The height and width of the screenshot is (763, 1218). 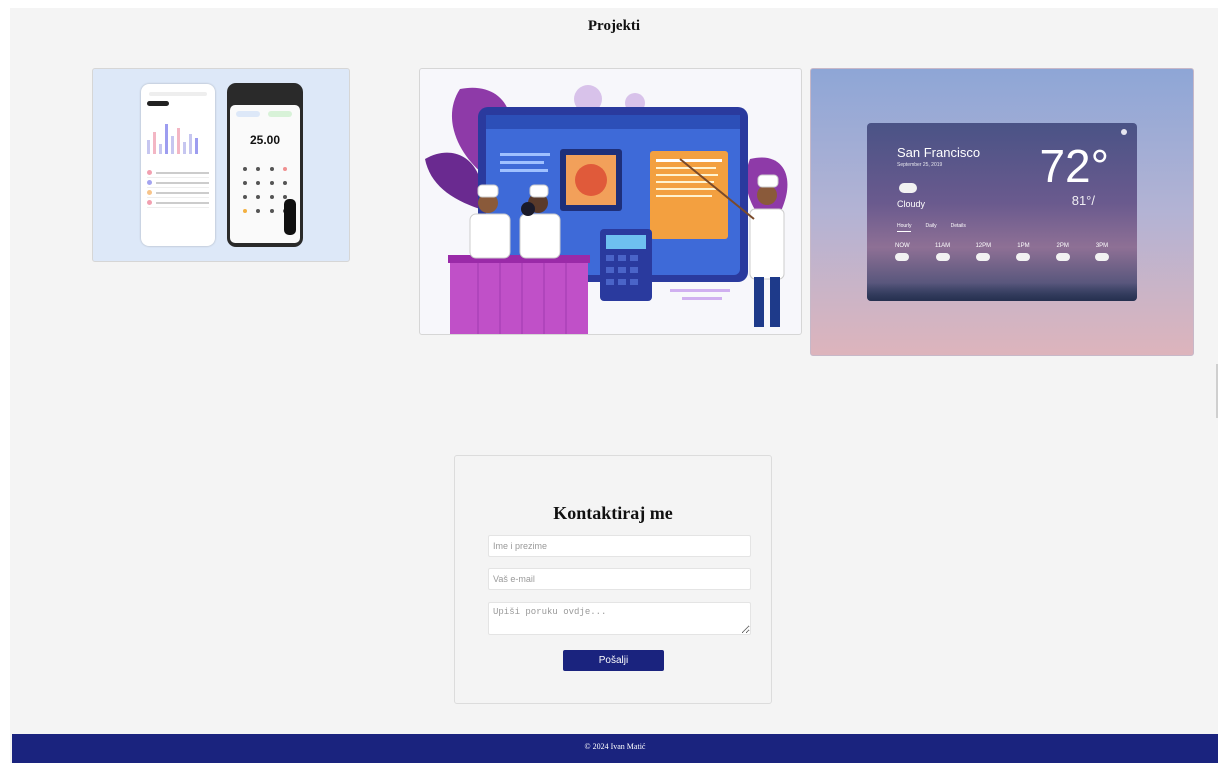 I want to click on contact-title: Kontaktiraj me, so click(x=613, y=513).